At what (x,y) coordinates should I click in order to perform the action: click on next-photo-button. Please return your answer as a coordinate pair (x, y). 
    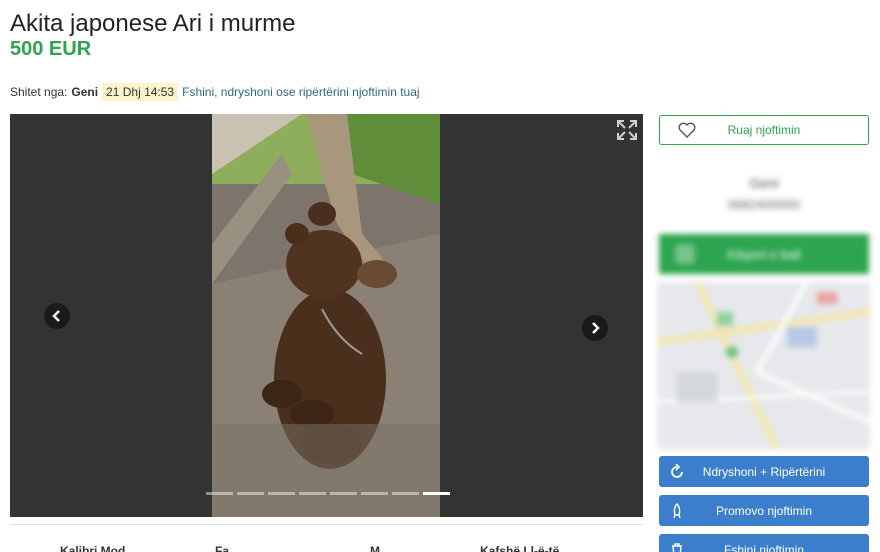
    Looking at the image, I should click on (595, 328).